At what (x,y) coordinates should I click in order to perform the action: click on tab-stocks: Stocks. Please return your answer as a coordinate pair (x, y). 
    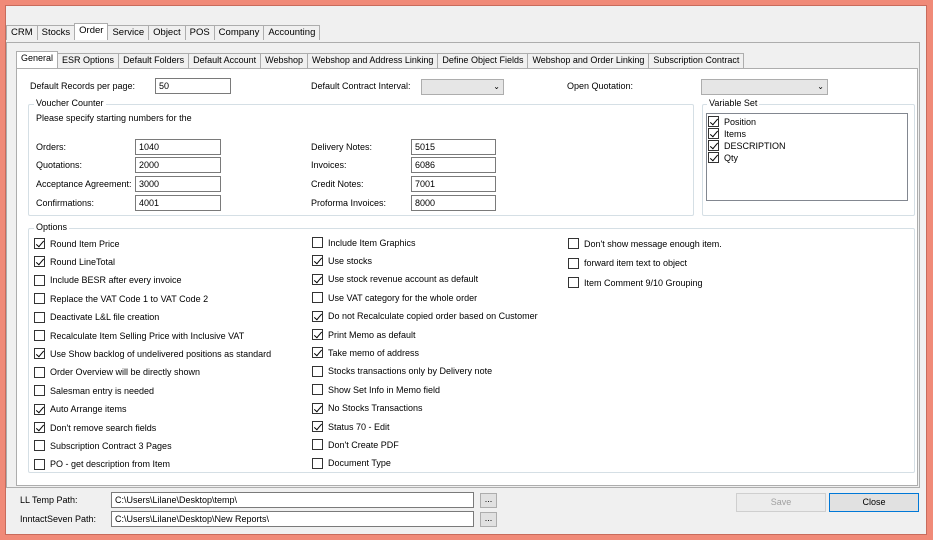
    Looking at the image, I should click on (56, 32).